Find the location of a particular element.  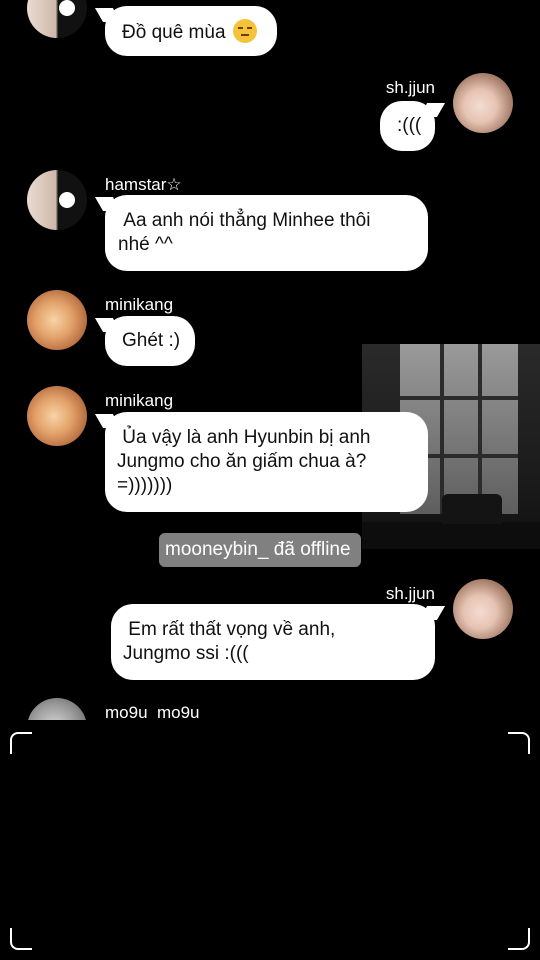

message-bubble: Đồ quê mùa is located at coordinates (191, 31).